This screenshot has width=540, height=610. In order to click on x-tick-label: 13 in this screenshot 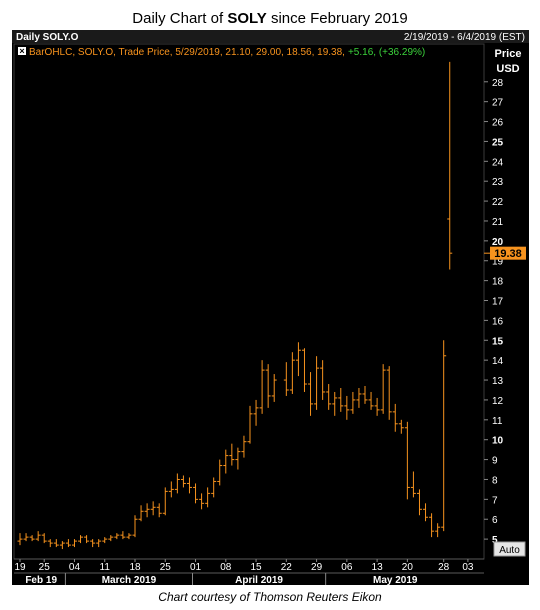, I will do `click(378, 567)`.